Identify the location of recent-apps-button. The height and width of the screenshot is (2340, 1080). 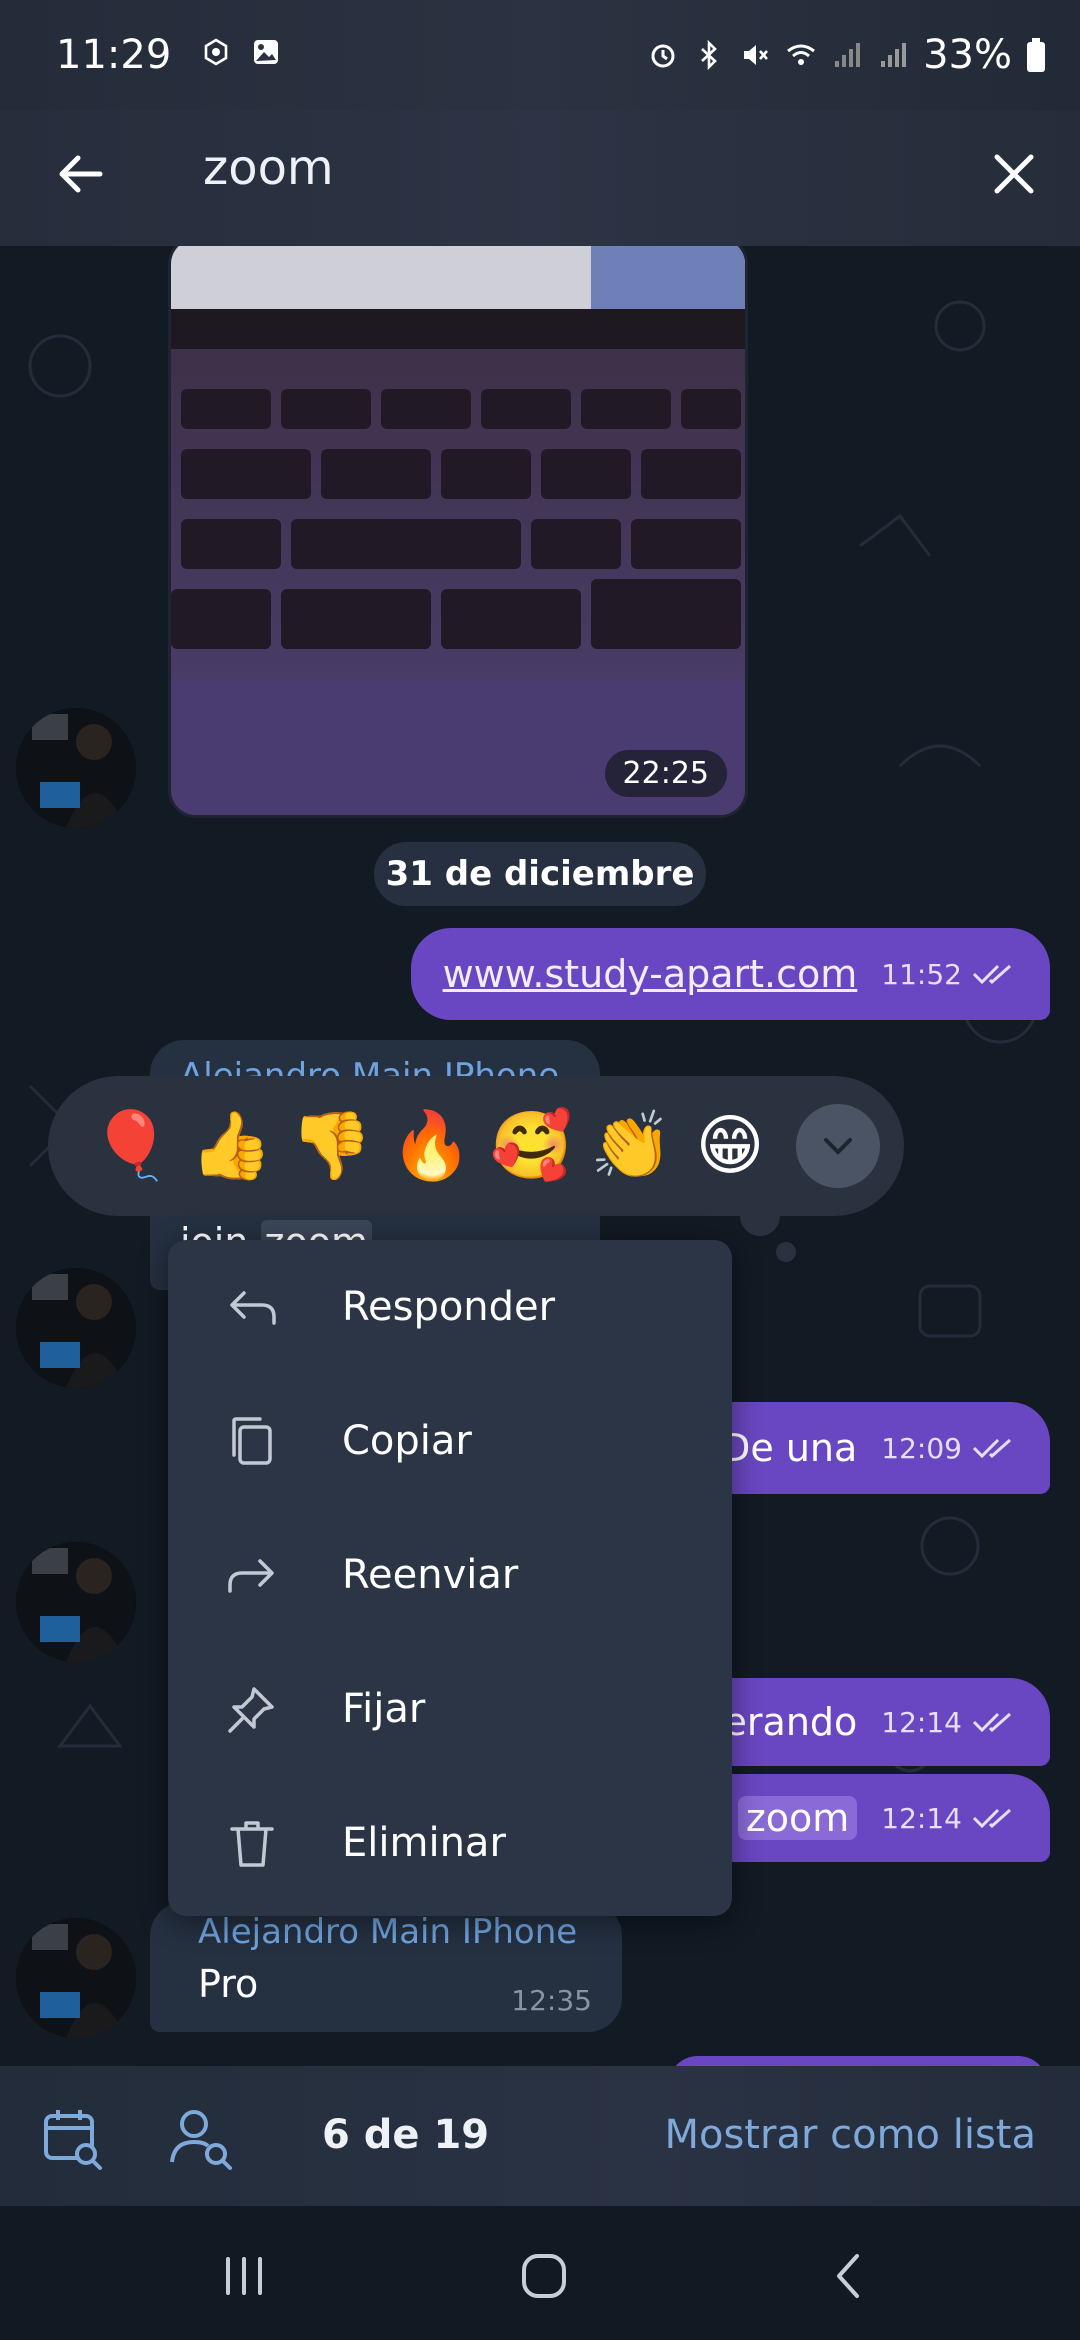
(244, 2276).